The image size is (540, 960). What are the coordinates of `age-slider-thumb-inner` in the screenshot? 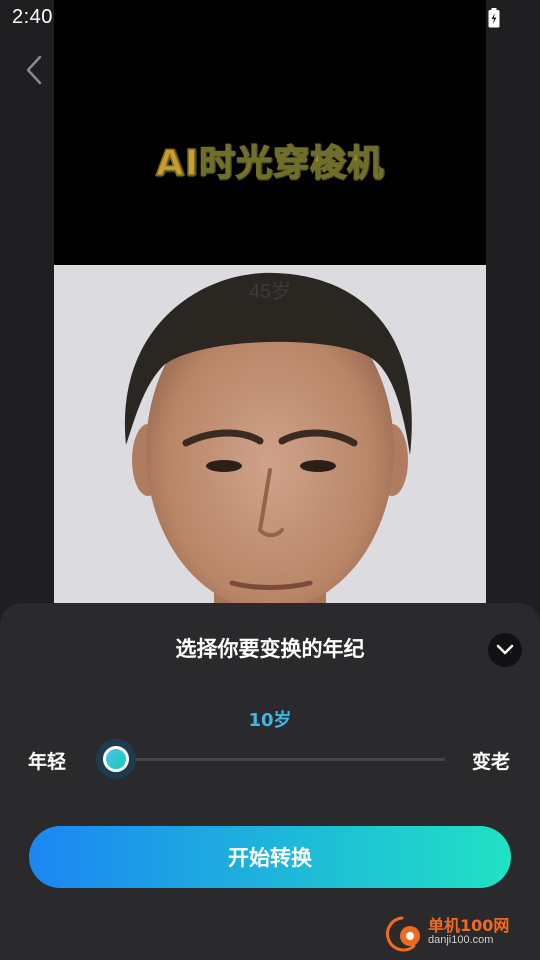 It's located at (116, 759).